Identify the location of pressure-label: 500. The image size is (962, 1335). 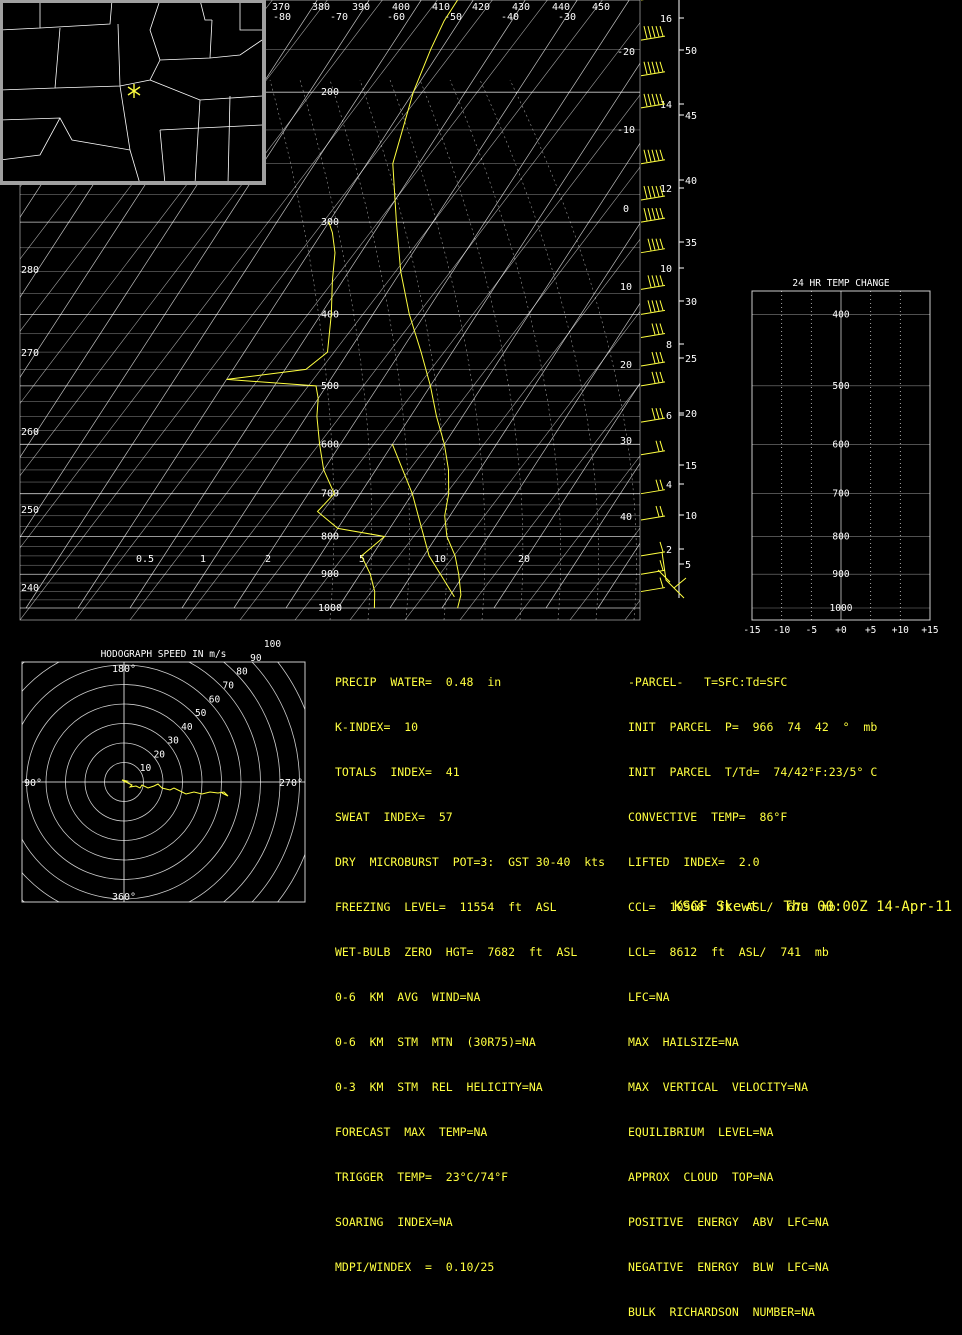
(330, 386).